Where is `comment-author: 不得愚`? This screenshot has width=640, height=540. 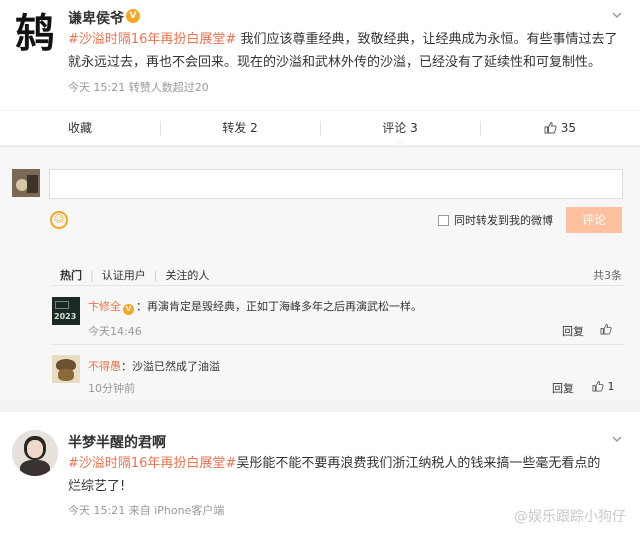 comment-author: 不得愚 is located at coordinates (104, 366).